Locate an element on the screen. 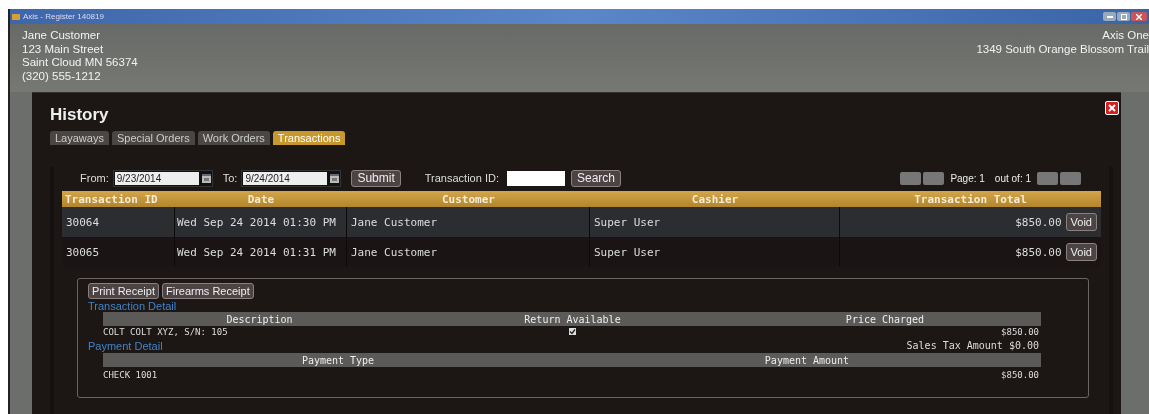 This screenshot has width=1149, height=414. column-header: Description is located at coordinates (259, 319).